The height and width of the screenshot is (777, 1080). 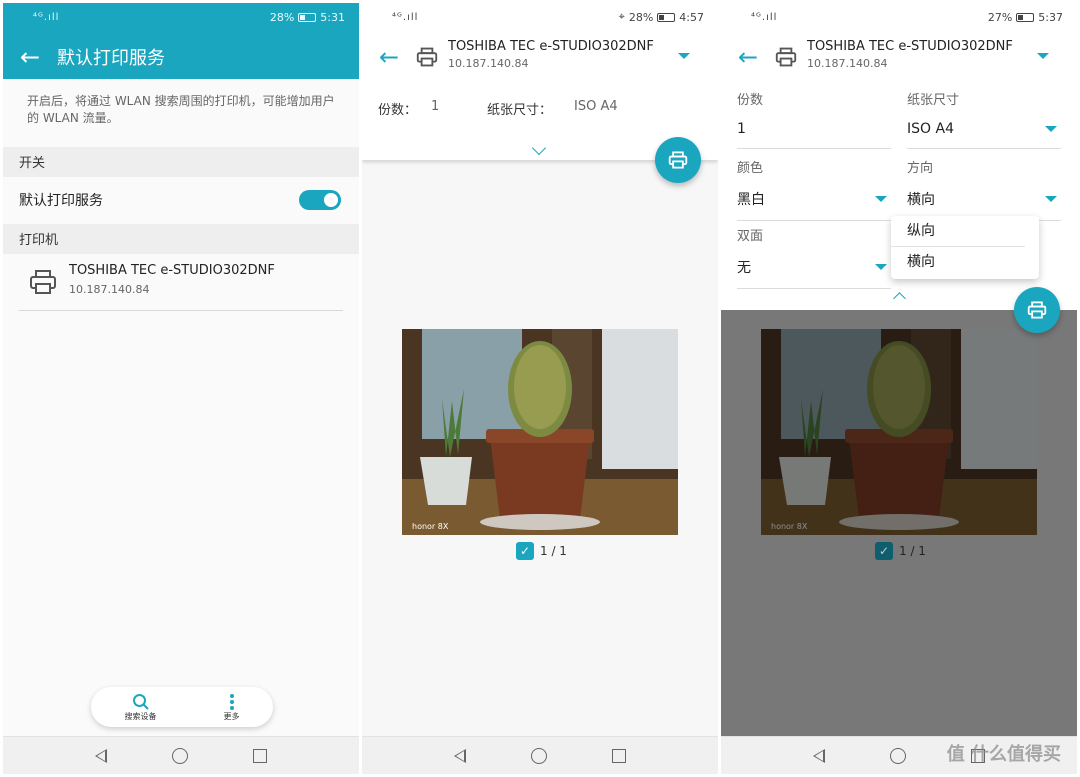 What do you see at coordinates (181, 239) in the screenshot?
I see `printer-section-header: 打印机` at bounding box center [181, 239].